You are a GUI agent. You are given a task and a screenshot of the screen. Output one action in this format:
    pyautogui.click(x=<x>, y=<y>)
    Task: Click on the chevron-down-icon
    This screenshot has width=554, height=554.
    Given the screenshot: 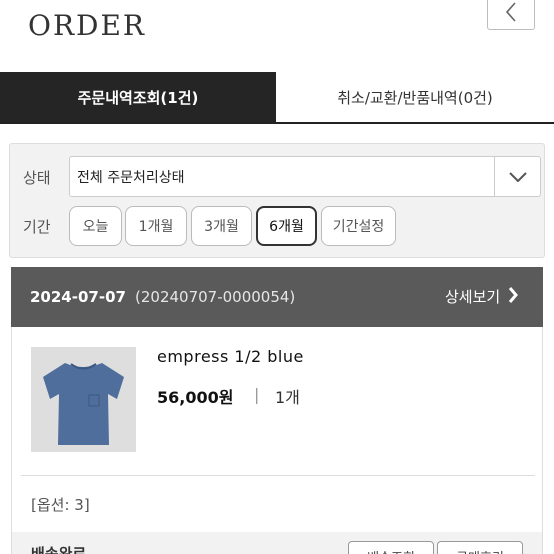 What is the action you would take?
    pyautogui.click(x=517, y=176)
    